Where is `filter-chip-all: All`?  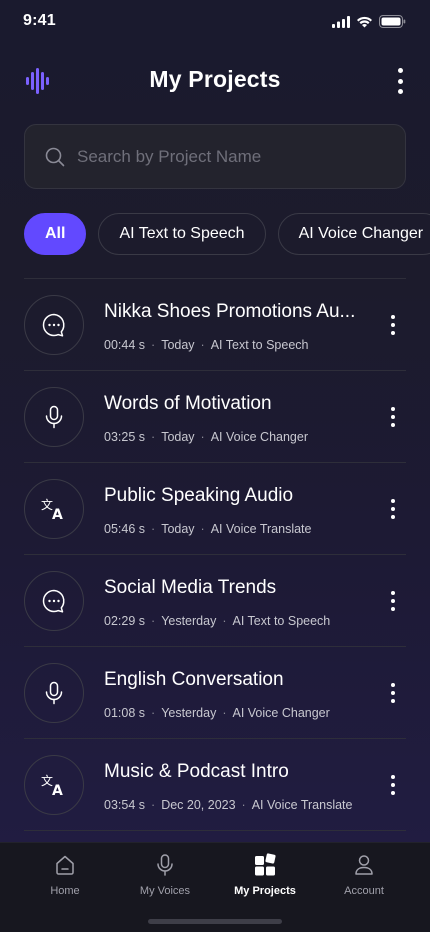
filter-chip-all: All is located at coordinates (55, 234).